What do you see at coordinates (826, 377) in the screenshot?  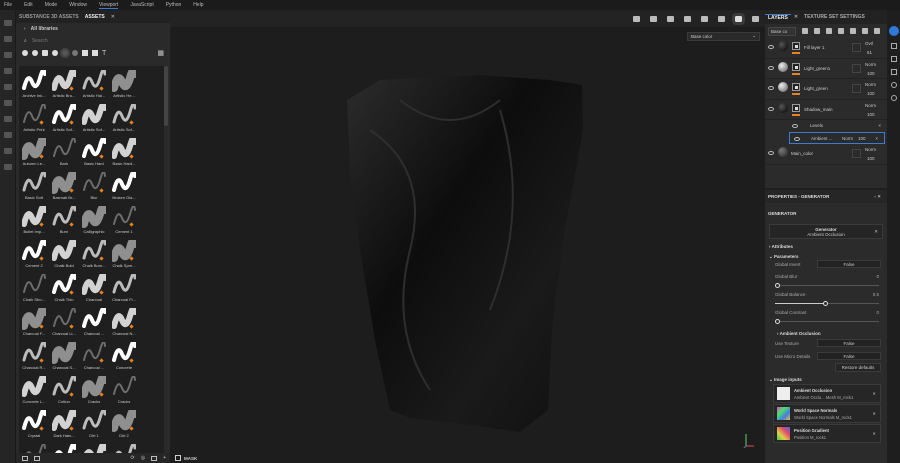 I see `image-inputs-section: ⌄ Image inputs` at bounding box center [826, 377].